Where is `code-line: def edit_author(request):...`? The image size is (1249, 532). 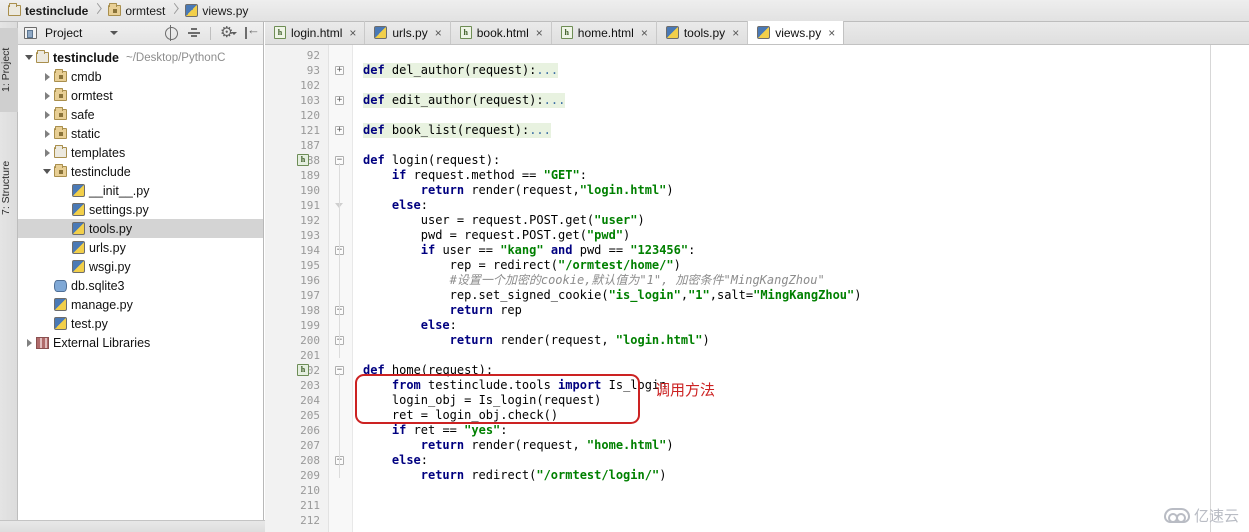 code-line: def edit_author(request):... is located at coordinates (464, 100).